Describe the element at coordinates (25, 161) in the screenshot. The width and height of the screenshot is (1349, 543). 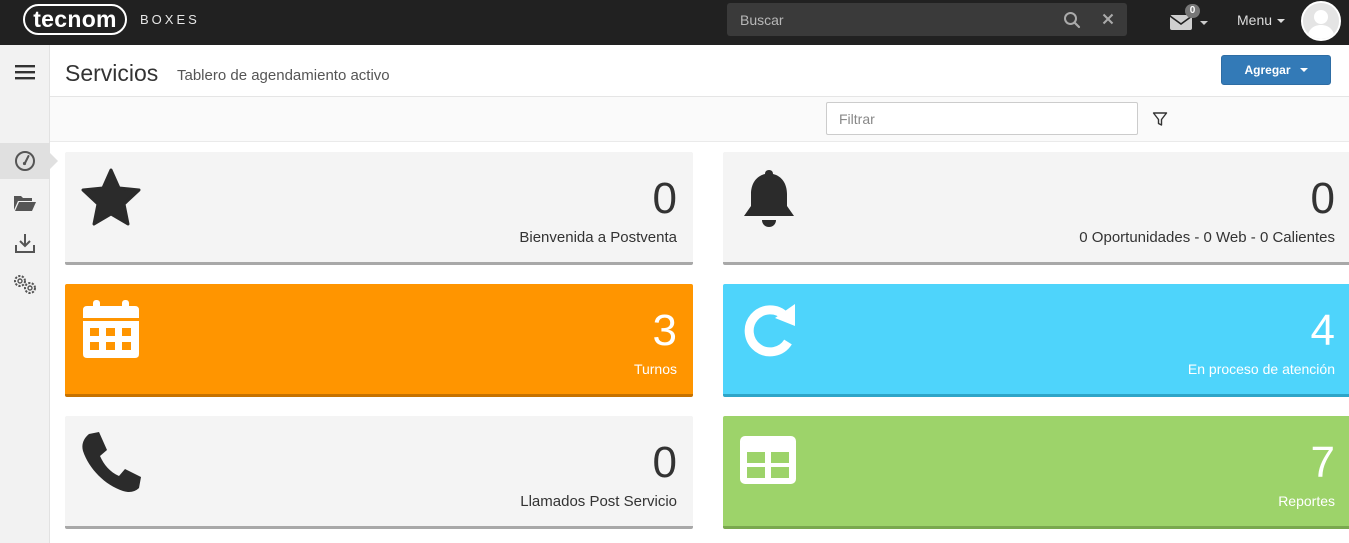
I see `dashboard-gauge-icon` at that location.